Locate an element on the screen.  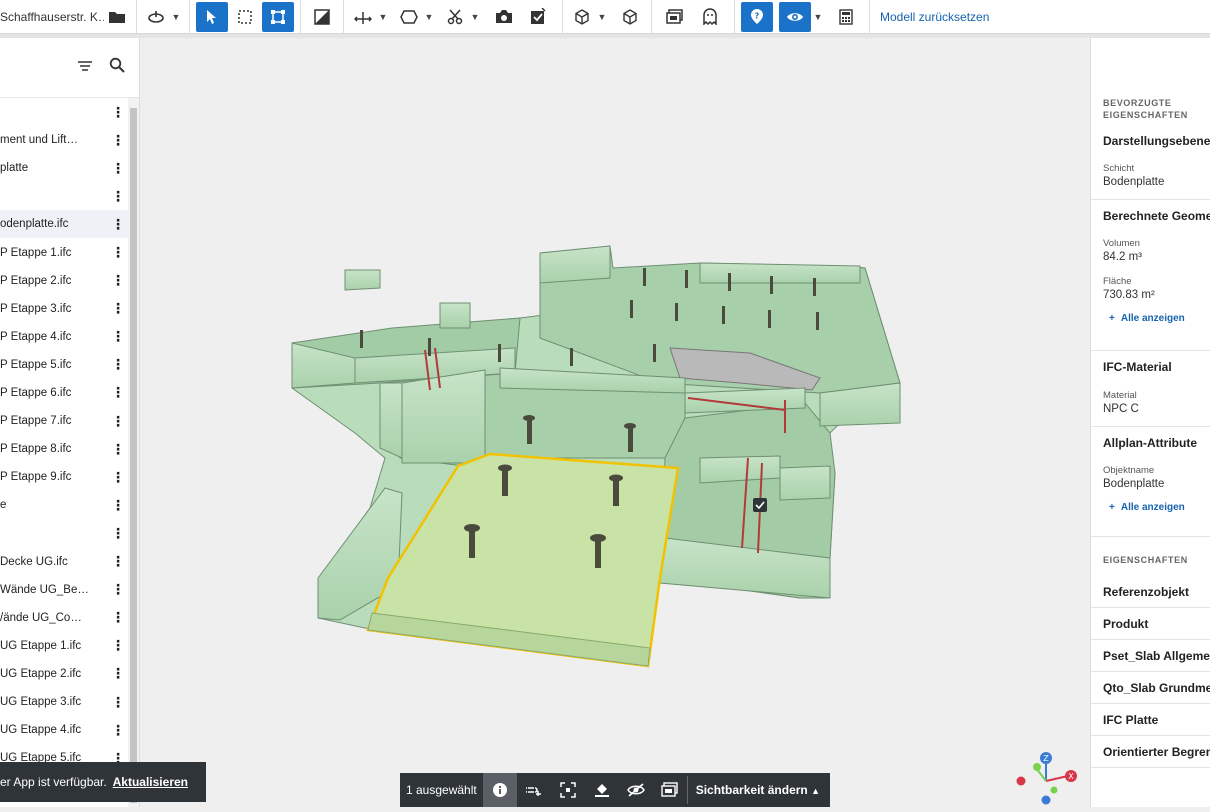
hide-icon is located at coordinates (636, 790).